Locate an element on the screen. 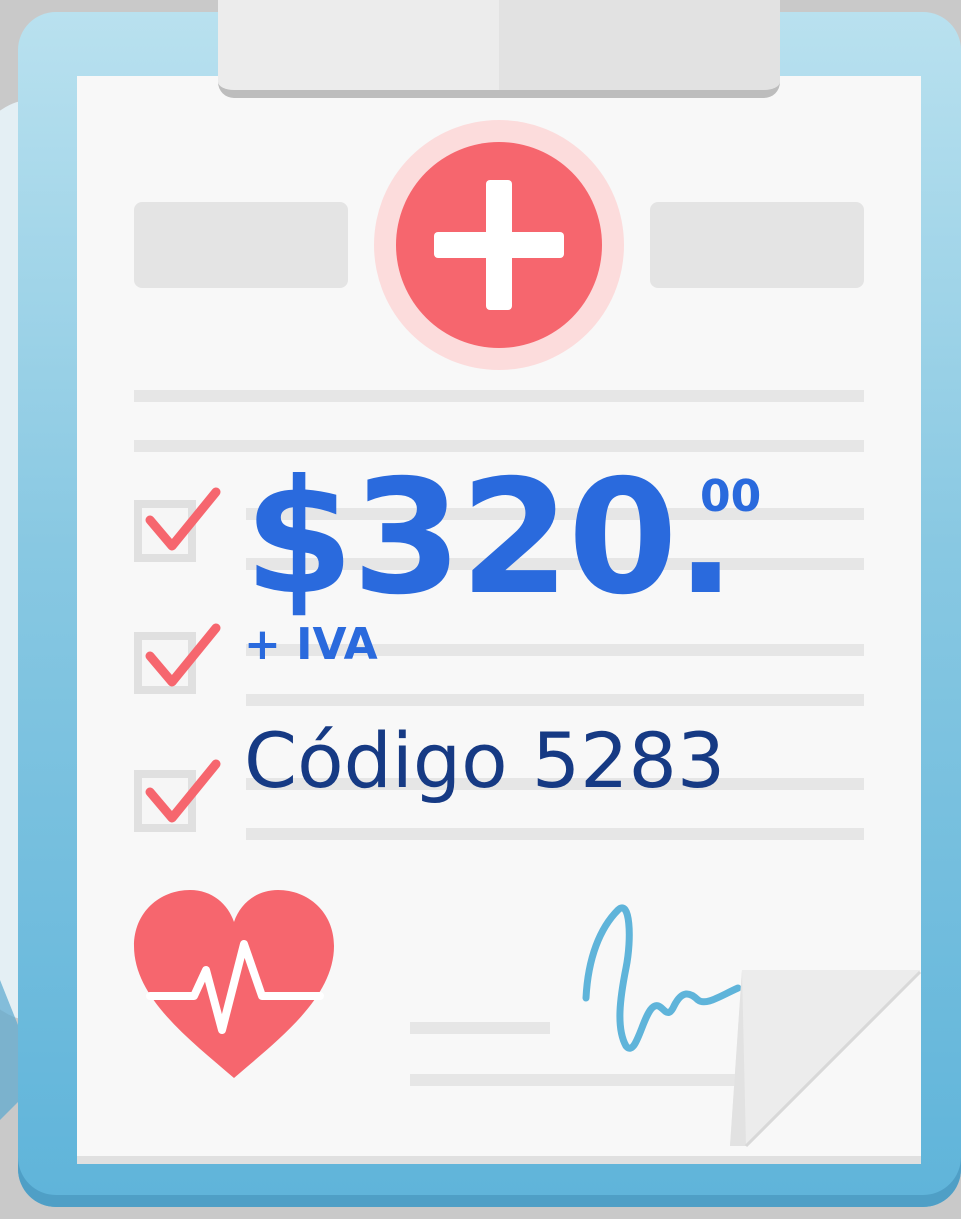 The width and height of the screenshot is (961, 1219). clipboard-clip is located at coordinates (499, 49).